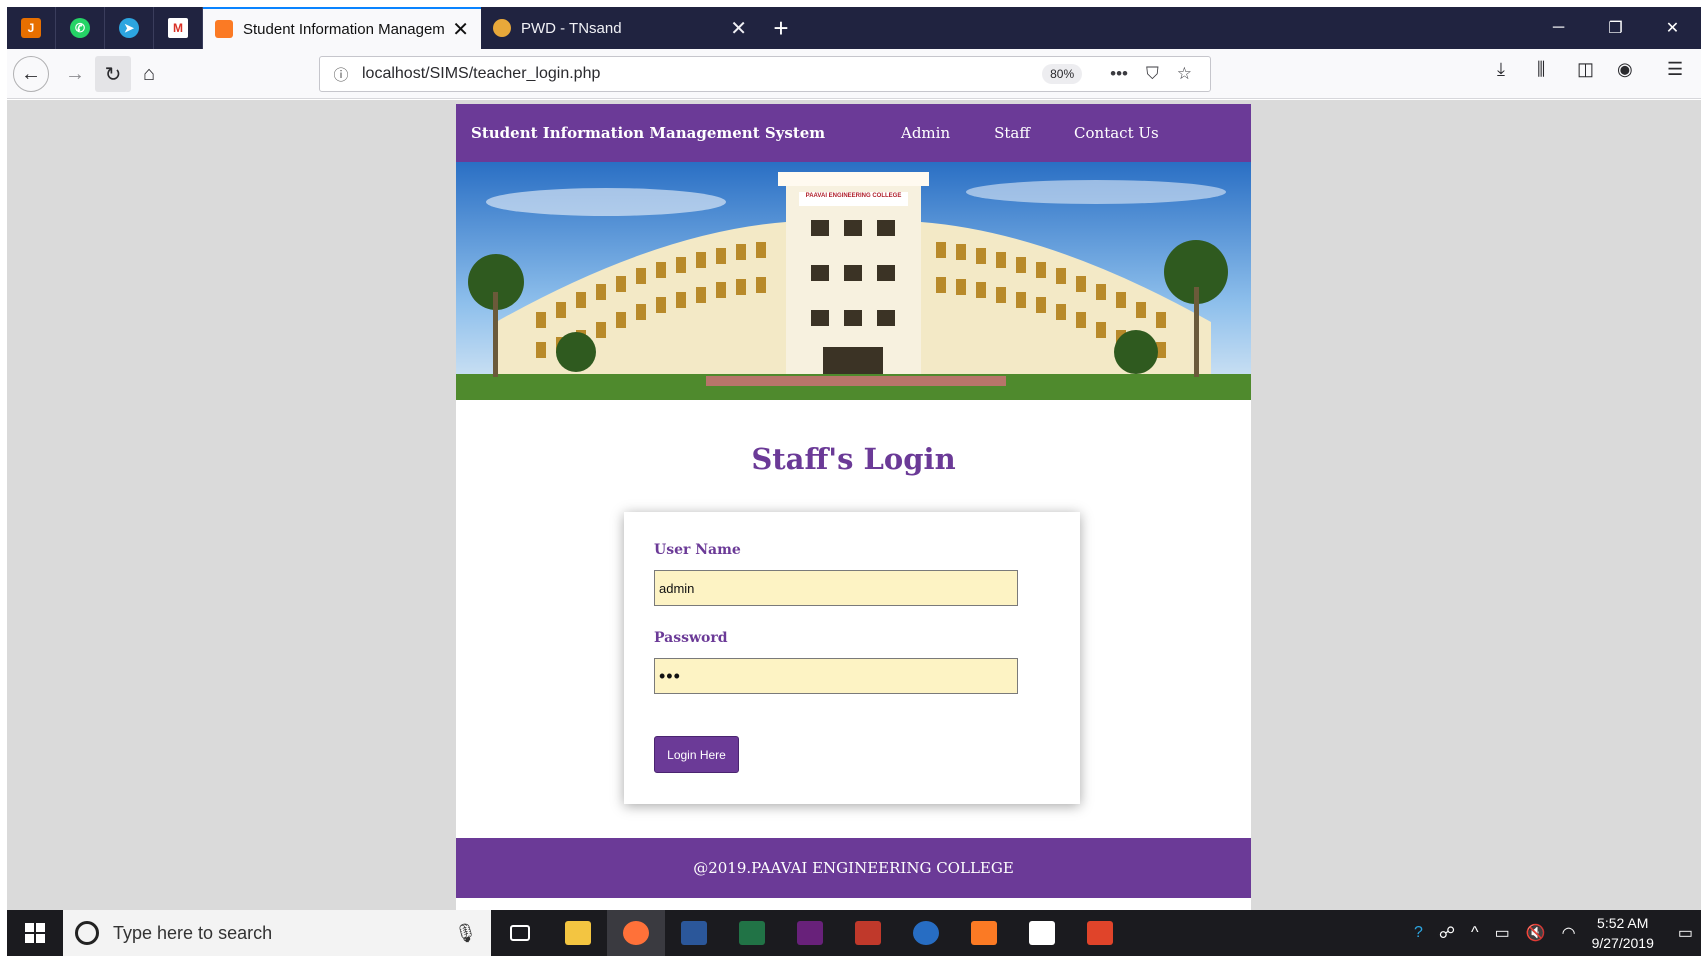 This screenshot has height=956, width=1701. I want to click on menu-icon: ☰, so click(1675, 69).